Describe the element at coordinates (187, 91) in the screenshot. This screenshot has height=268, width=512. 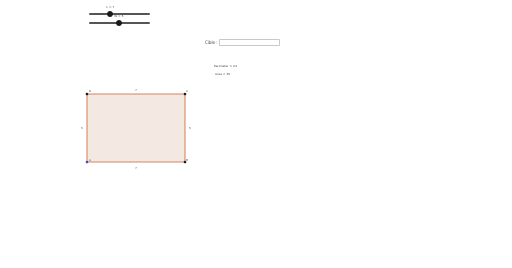
I see `vertex-label-c: C` at that location.